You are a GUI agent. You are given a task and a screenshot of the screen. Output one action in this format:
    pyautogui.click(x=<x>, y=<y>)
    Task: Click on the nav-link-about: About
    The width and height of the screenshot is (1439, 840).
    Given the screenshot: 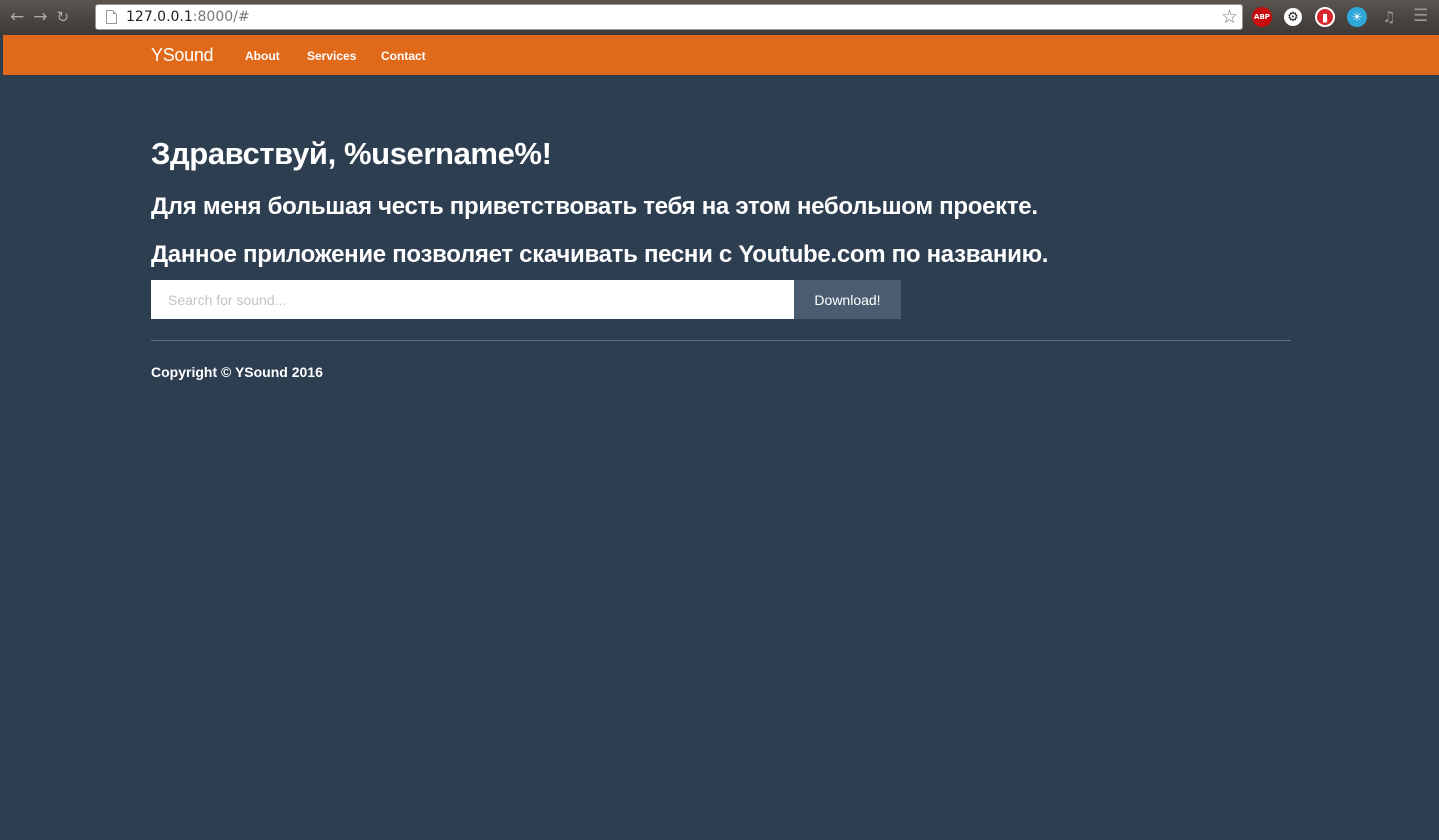 What is the action you would take?
    pyautogui.click(x=262, y=56)
    